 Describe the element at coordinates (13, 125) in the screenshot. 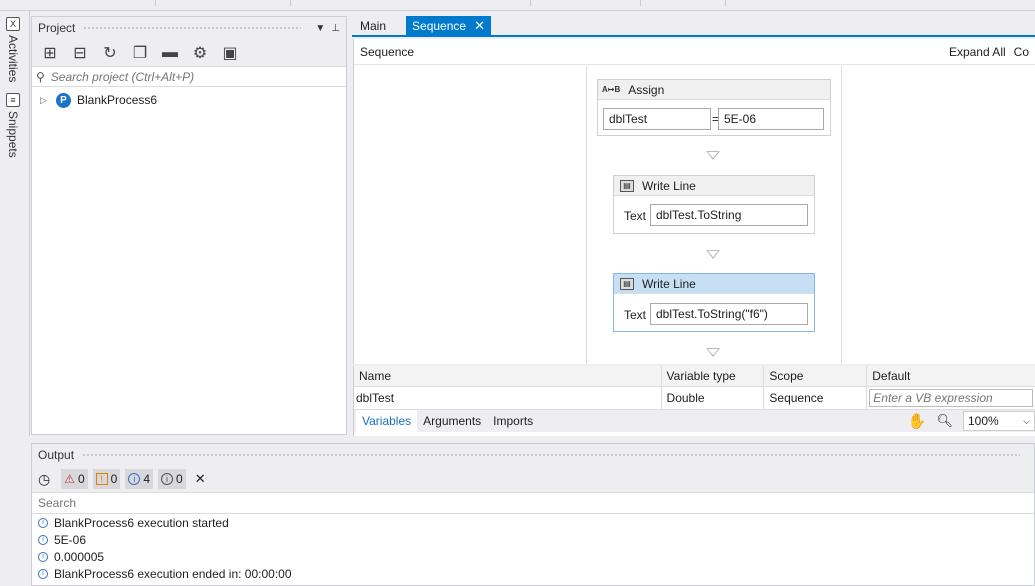

I see `snippets-tab: ≡ Snippets` at that location.